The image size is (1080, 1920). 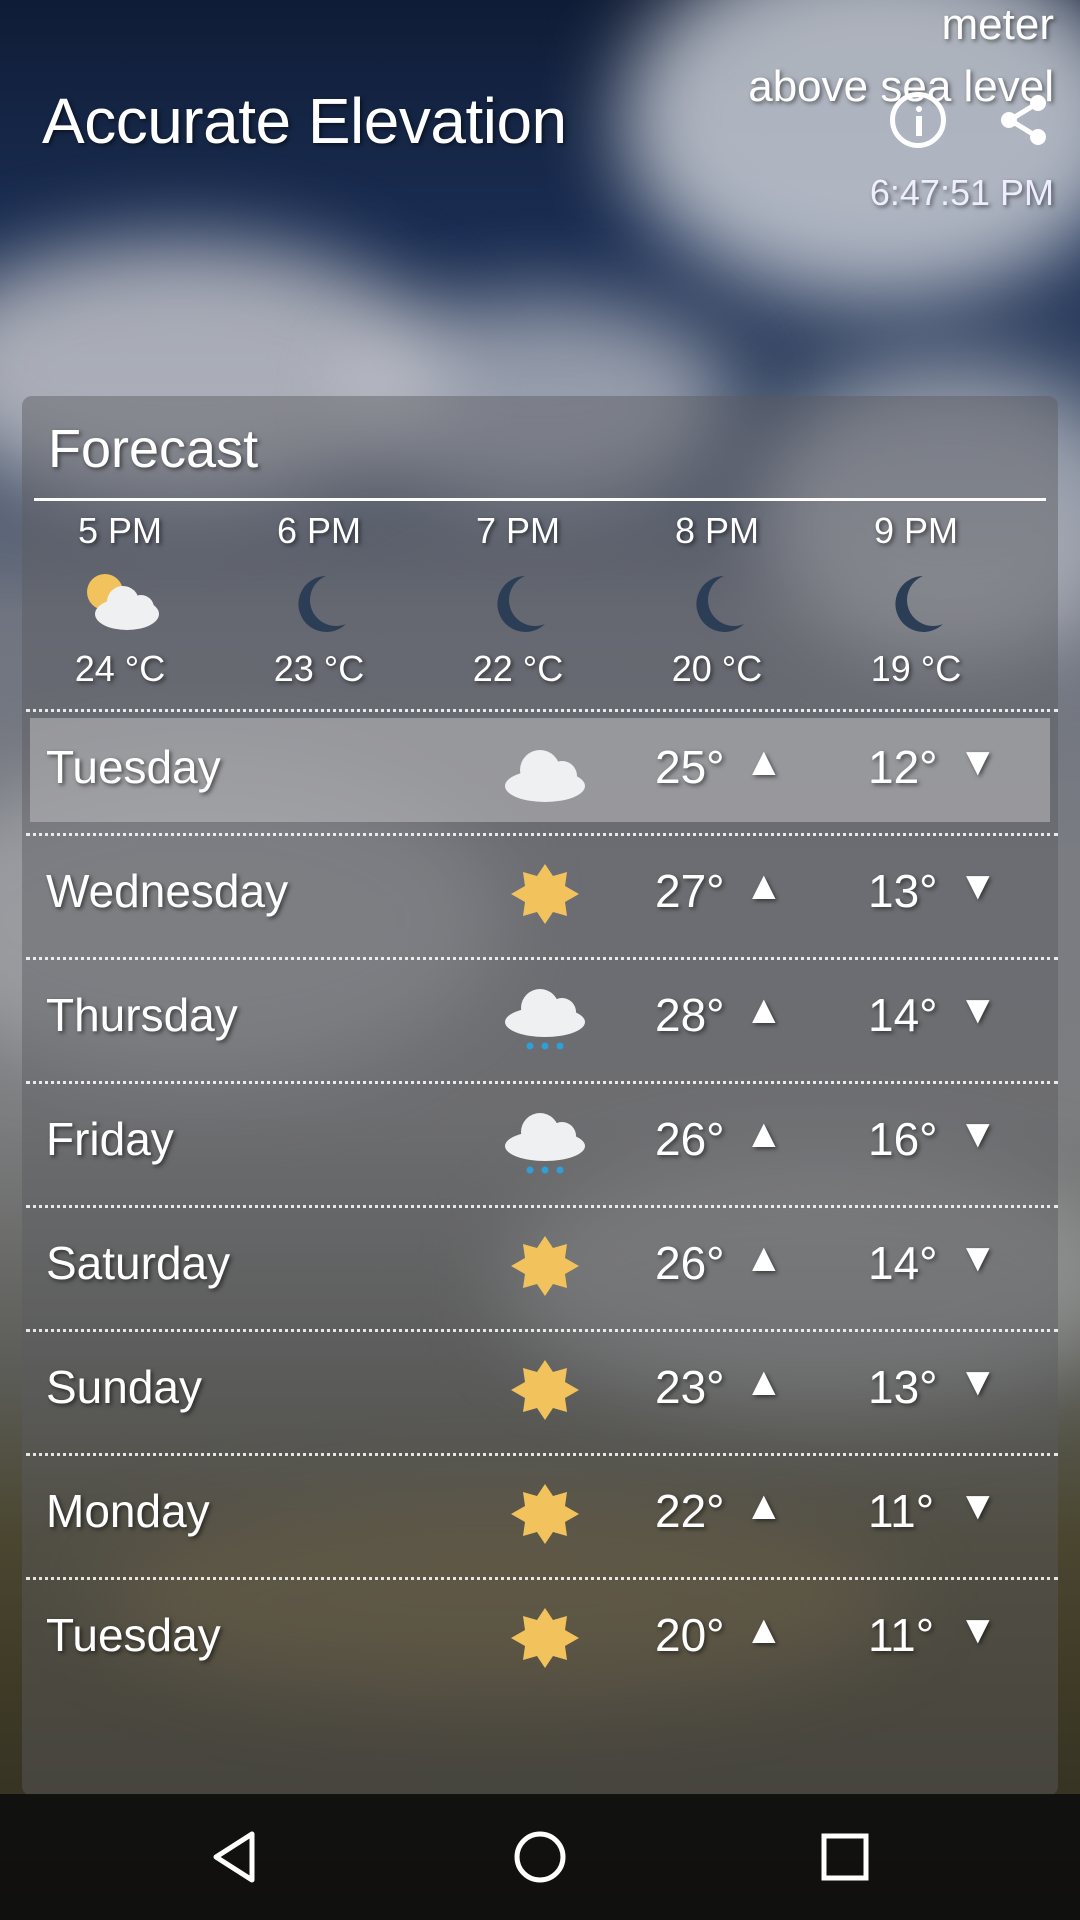 I want to click on hour-temp: 22 °C, so click(x=518, y=668).